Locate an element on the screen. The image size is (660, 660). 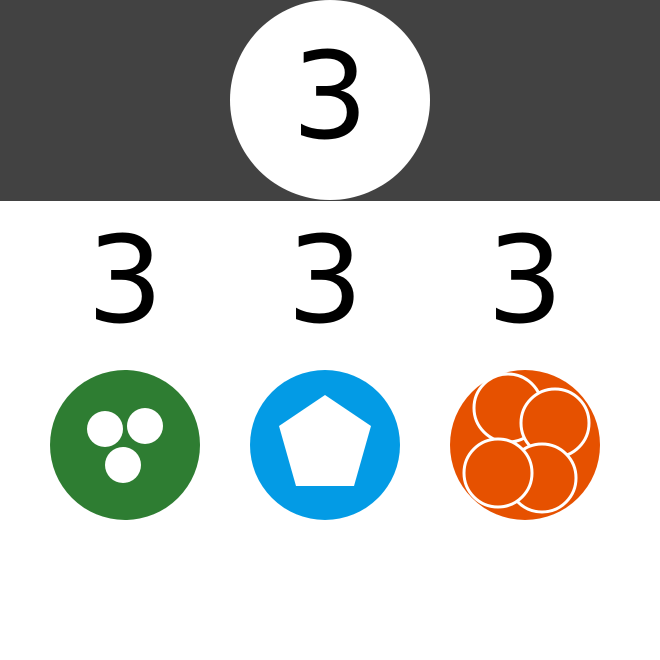
pentagon-icon is located at coordinates (325, 445).